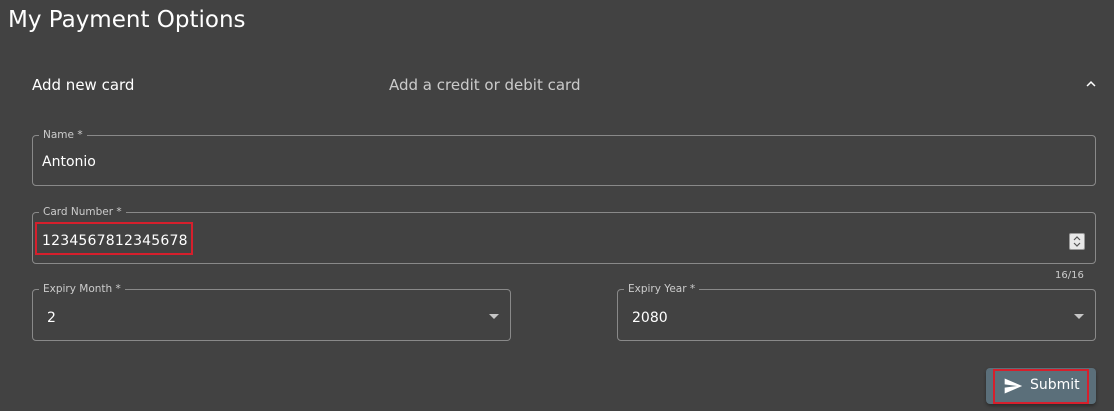 The image size is (1114, 411). I want to click on name-field-label: Name *, so click(63, 135).